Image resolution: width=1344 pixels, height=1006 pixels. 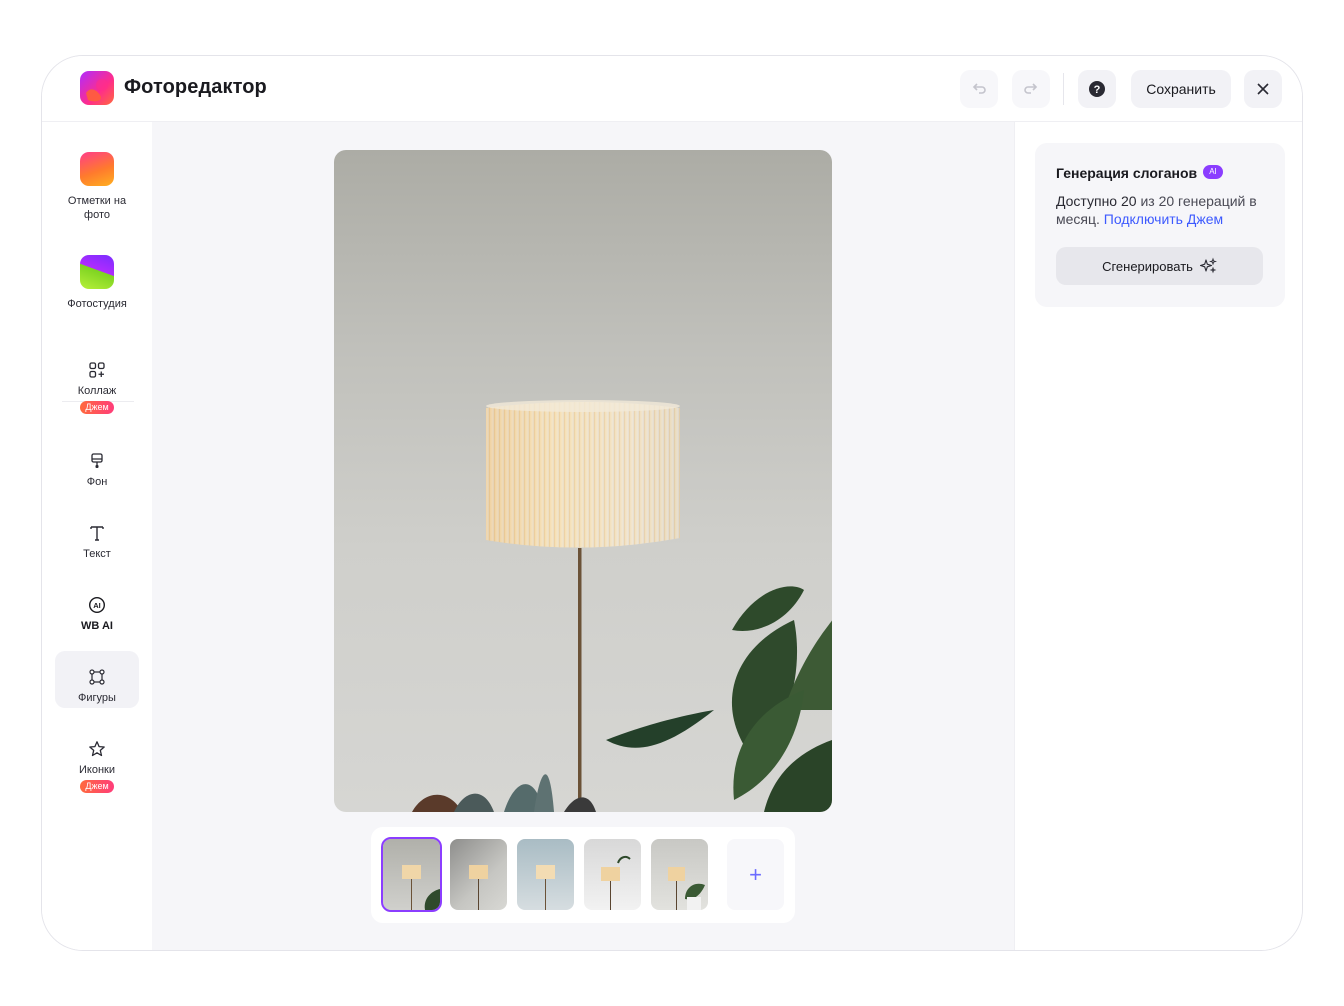 I want to click on subscribe-link: Подключить Джем, so click(x=1163, y=219).